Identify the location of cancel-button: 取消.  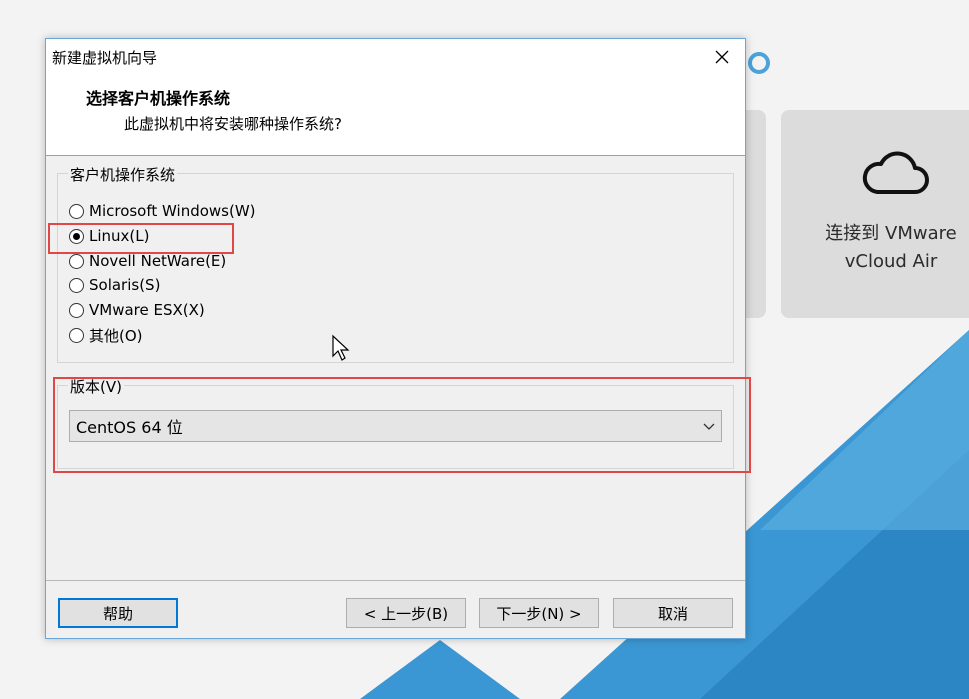
(673, 613).